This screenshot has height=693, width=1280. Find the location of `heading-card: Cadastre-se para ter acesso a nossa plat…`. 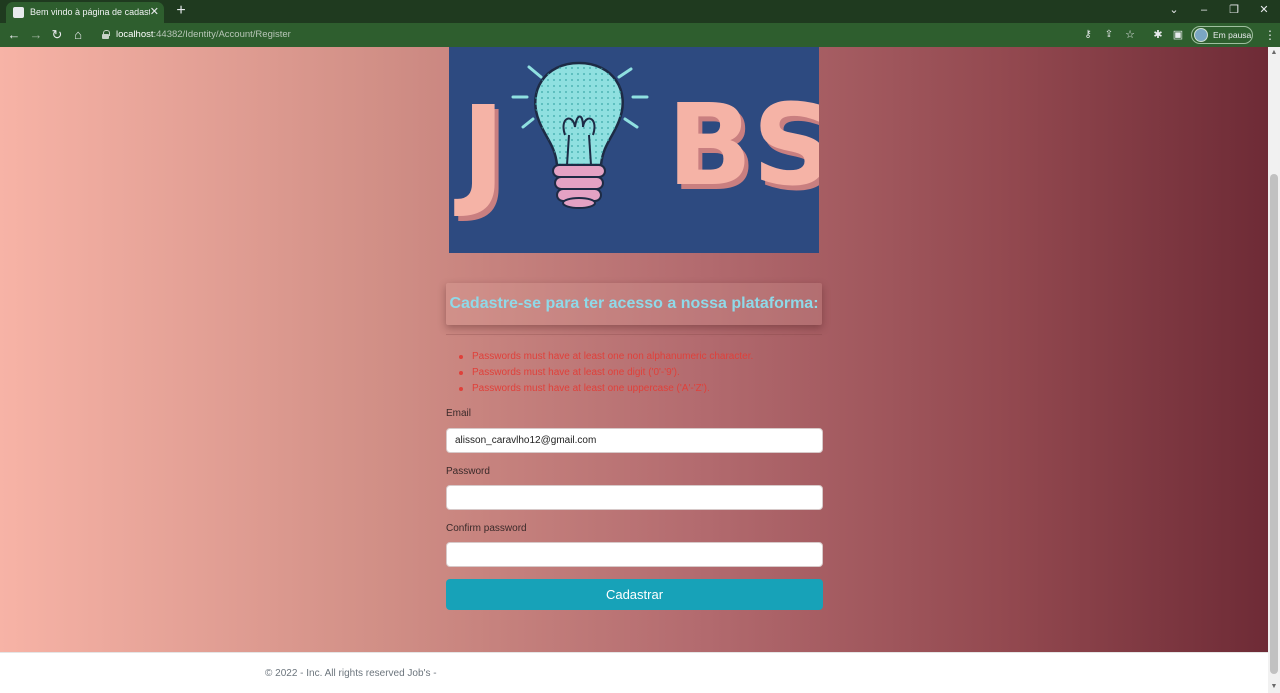

heading-card: Cadastre-se para ter acesso a nossa plat… is located at coordinates (634, 304).